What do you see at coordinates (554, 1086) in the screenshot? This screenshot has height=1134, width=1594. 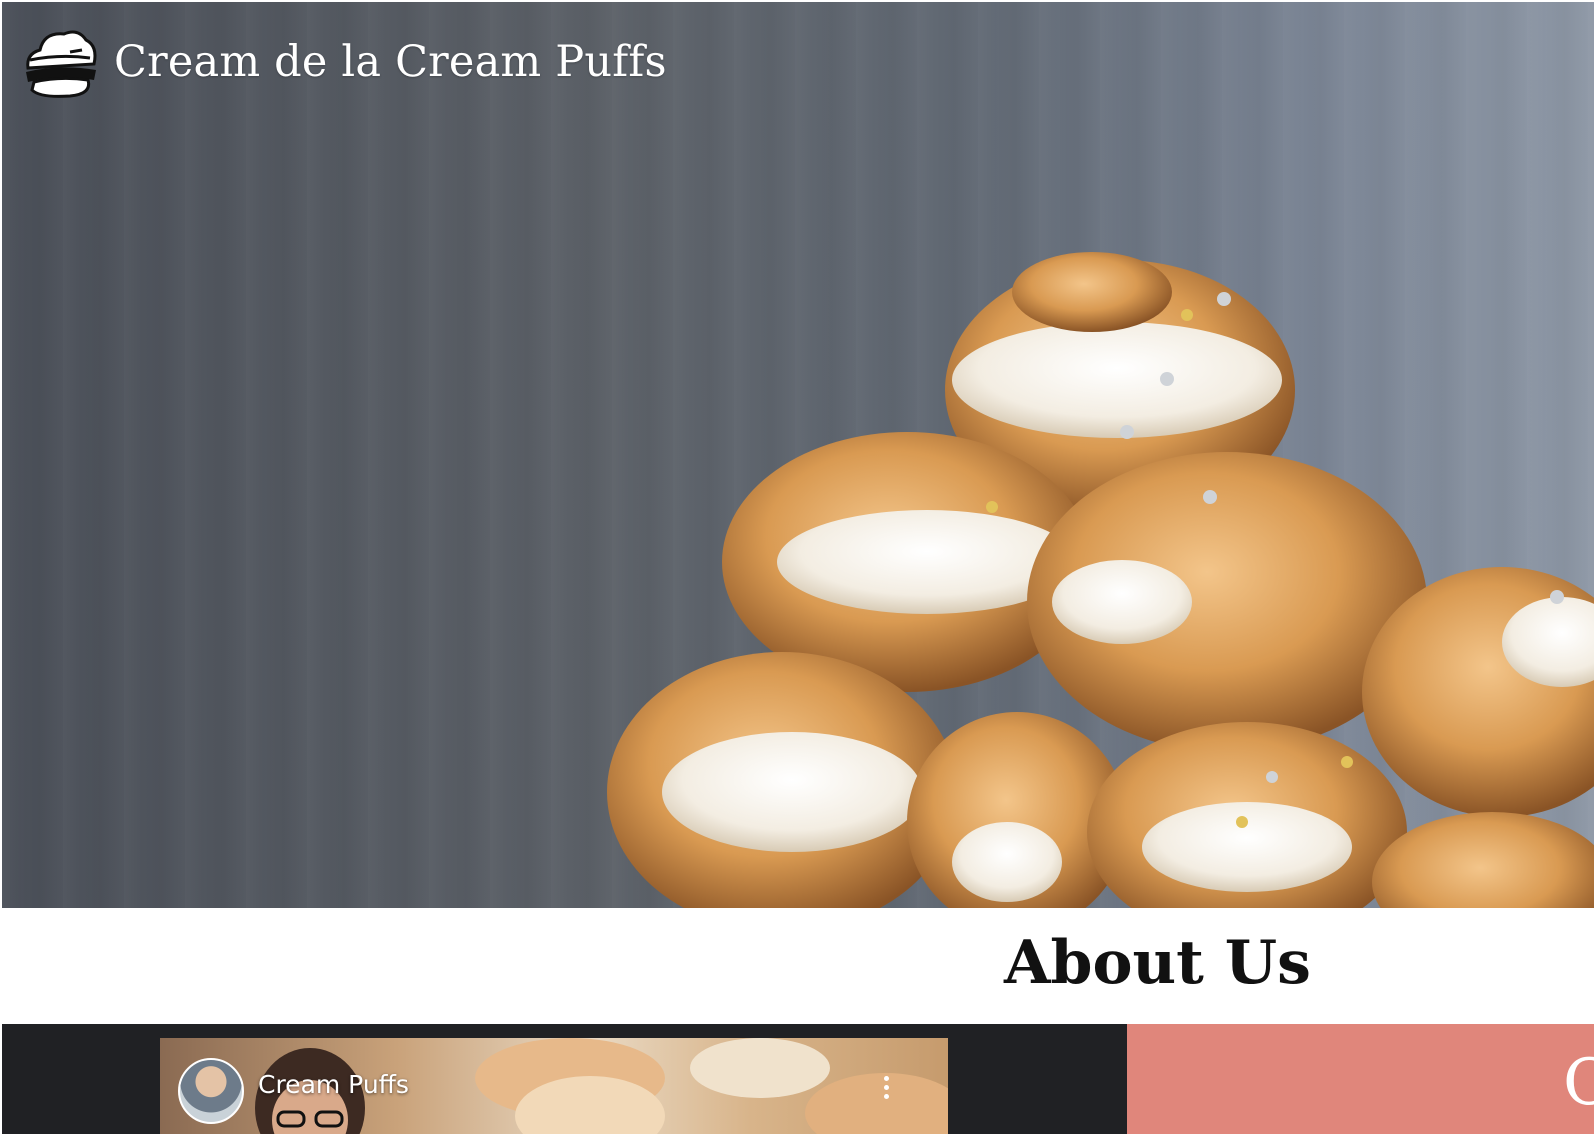 I see `video-player: Cream Puffs` at bounding box center [554, 1086].